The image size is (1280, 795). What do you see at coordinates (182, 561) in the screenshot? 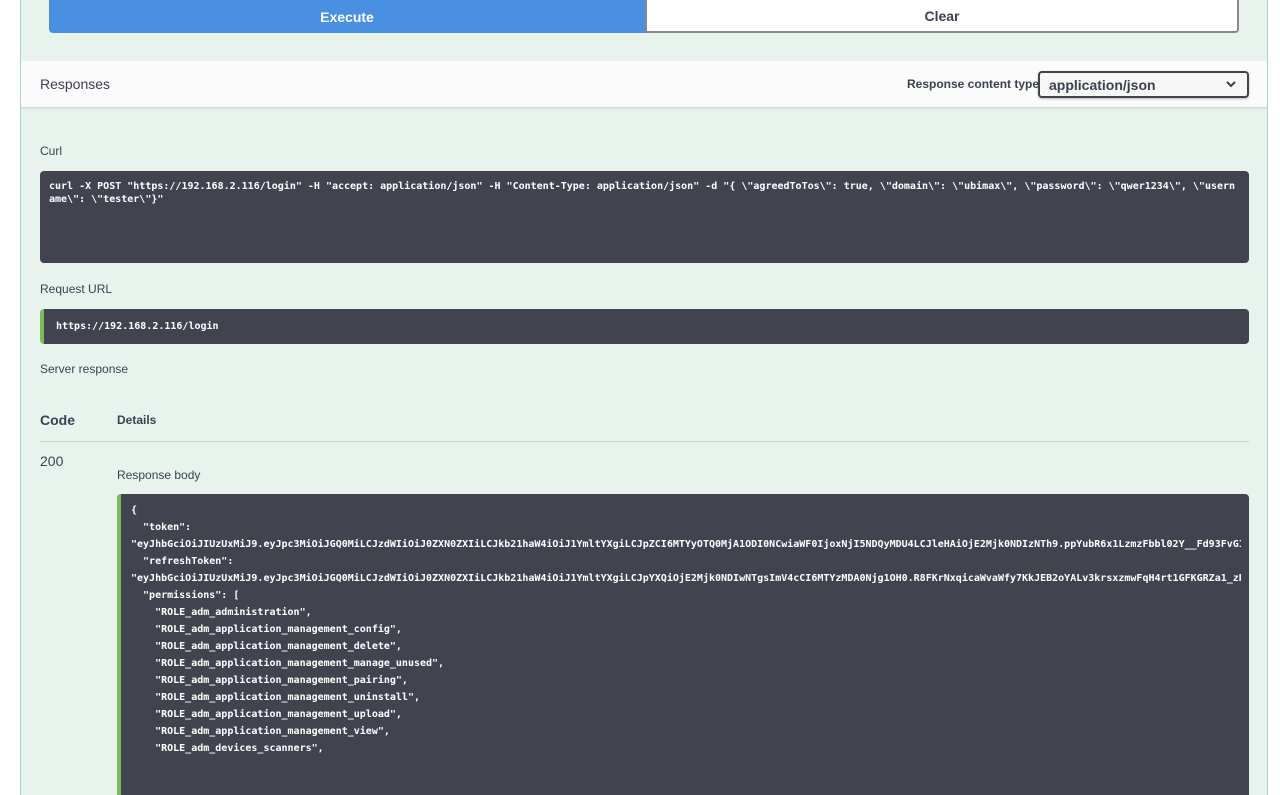
I see `response-body-line: "refreshToken":` at bounding box center [182, 561].